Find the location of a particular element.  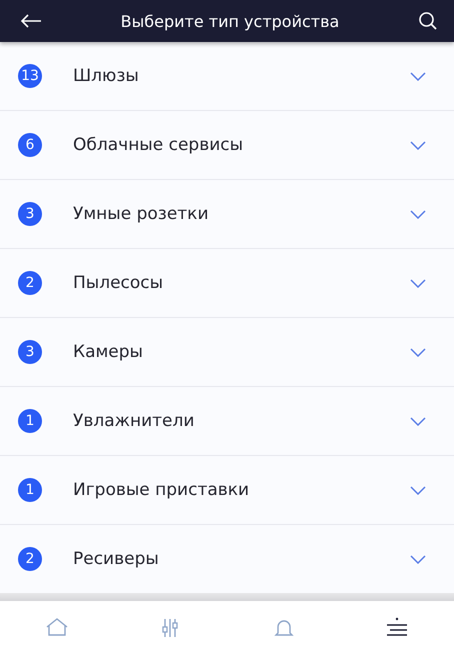

count-badge: 13 is located at coordinates (30, 76).